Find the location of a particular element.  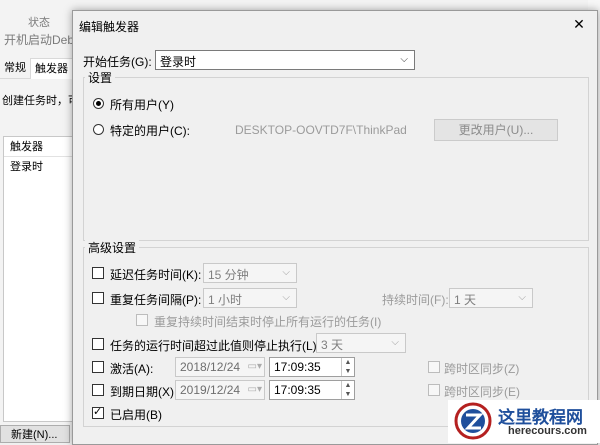

trigger-list-row: 登录时 is located at coordinates (41, 167).